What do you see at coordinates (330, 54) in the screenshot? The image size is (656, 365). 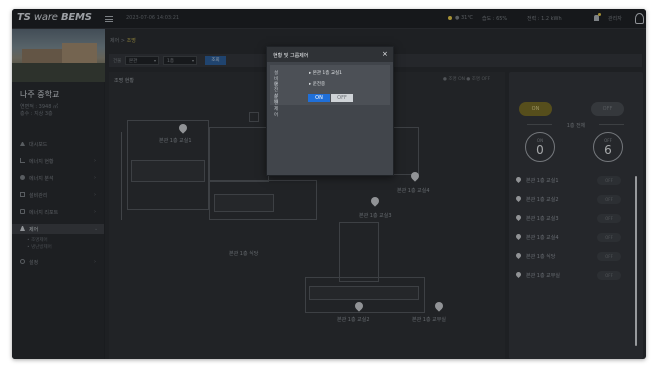 I see `modal-header: 현황 및 그룹제어 ×` at bounding box center [330, 54].